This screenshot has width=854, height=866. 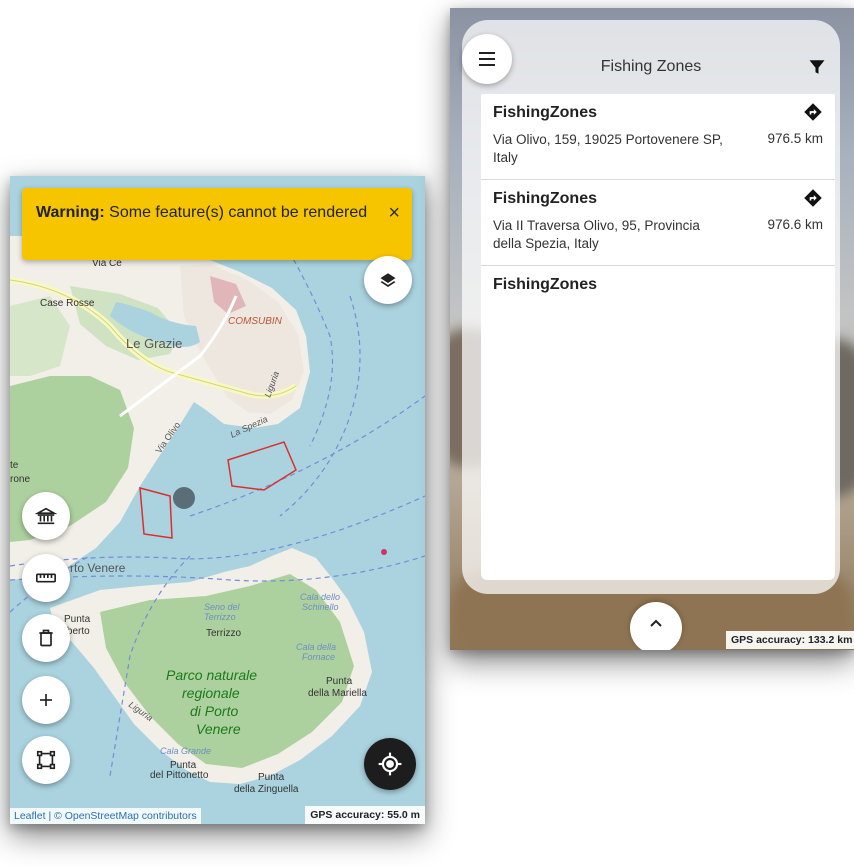 I want to click on warning-message: Some feature(s) cannot be rendered, so click(x=236, y=212).